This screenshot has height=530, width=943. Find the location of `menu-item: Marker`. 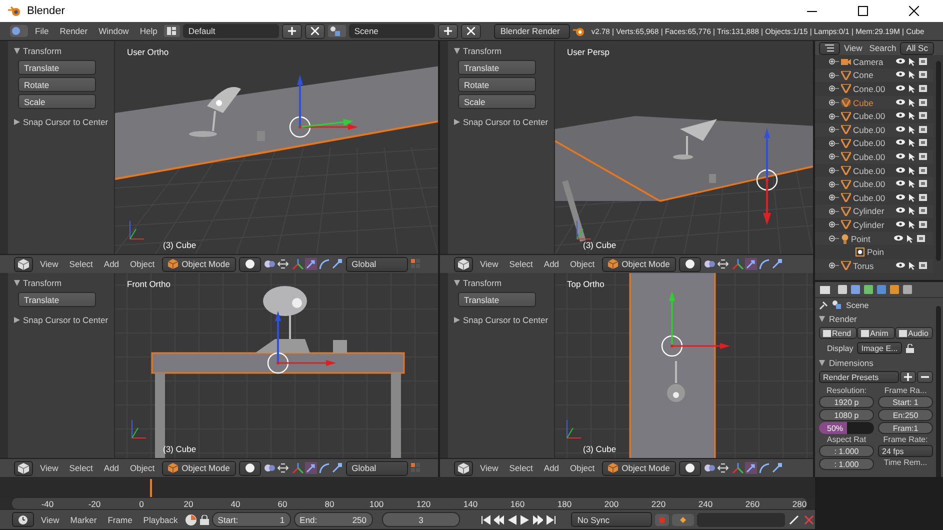

menu-item: Marker is located at coordinates (83, 519).